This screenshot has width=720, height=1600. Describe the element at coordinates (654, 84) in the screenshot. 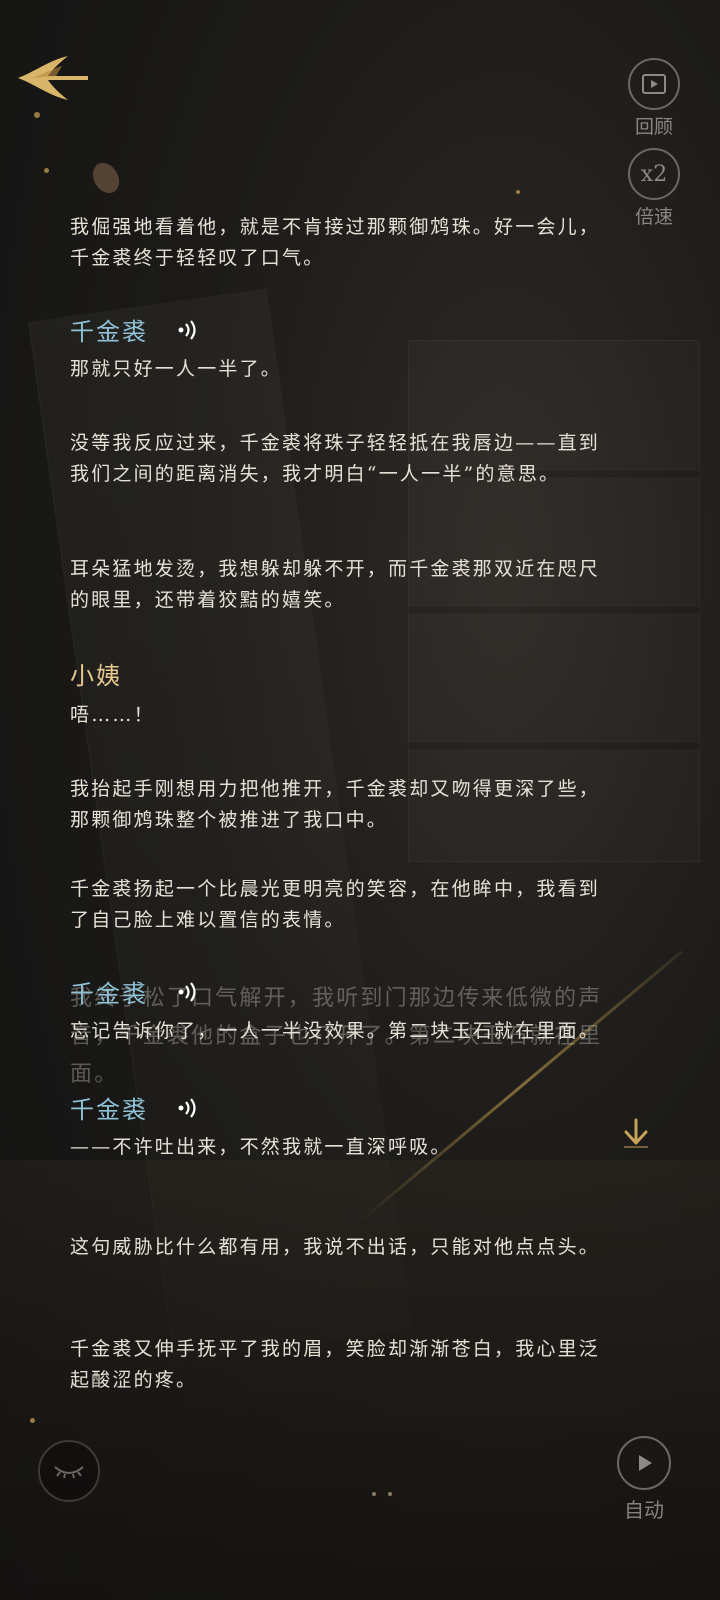

I see `review-icon` at that location.